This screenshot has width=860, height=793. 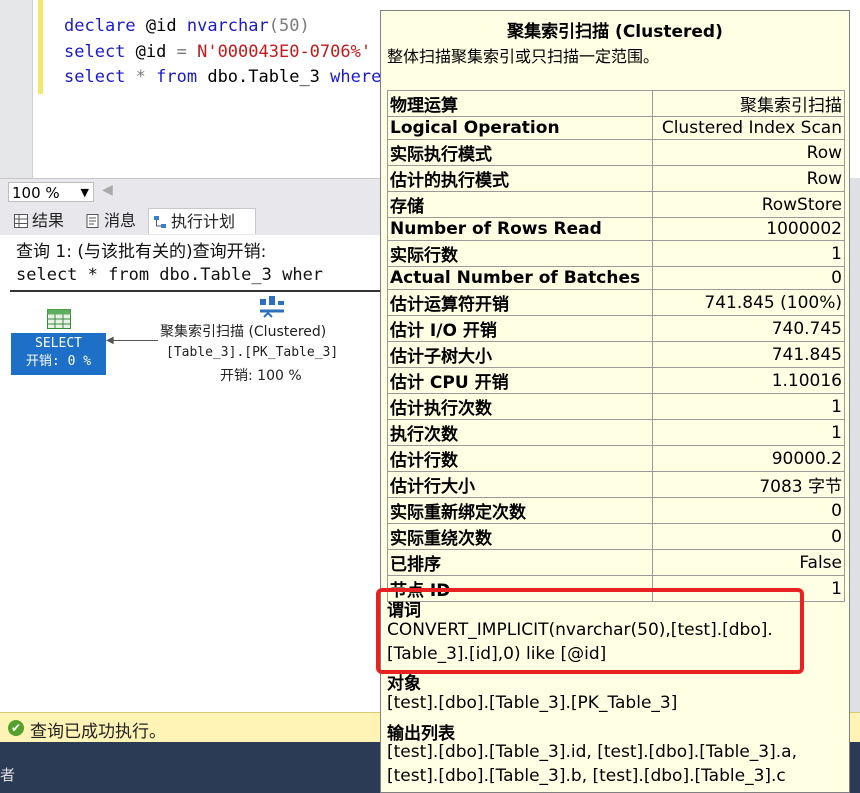 What do you see at coordinates (222, 77) in the screenshot?
I see `code-line-3: select * from dbo.Table_3 where` at bounding box center [222, 77].